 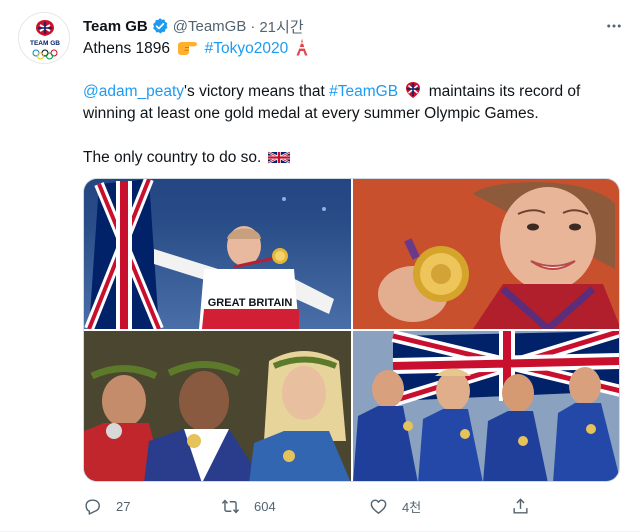 What do you see at coordinates (395, 506) in the screenshot?
I see `like-button: 4천` at bounding box center [395, 506].